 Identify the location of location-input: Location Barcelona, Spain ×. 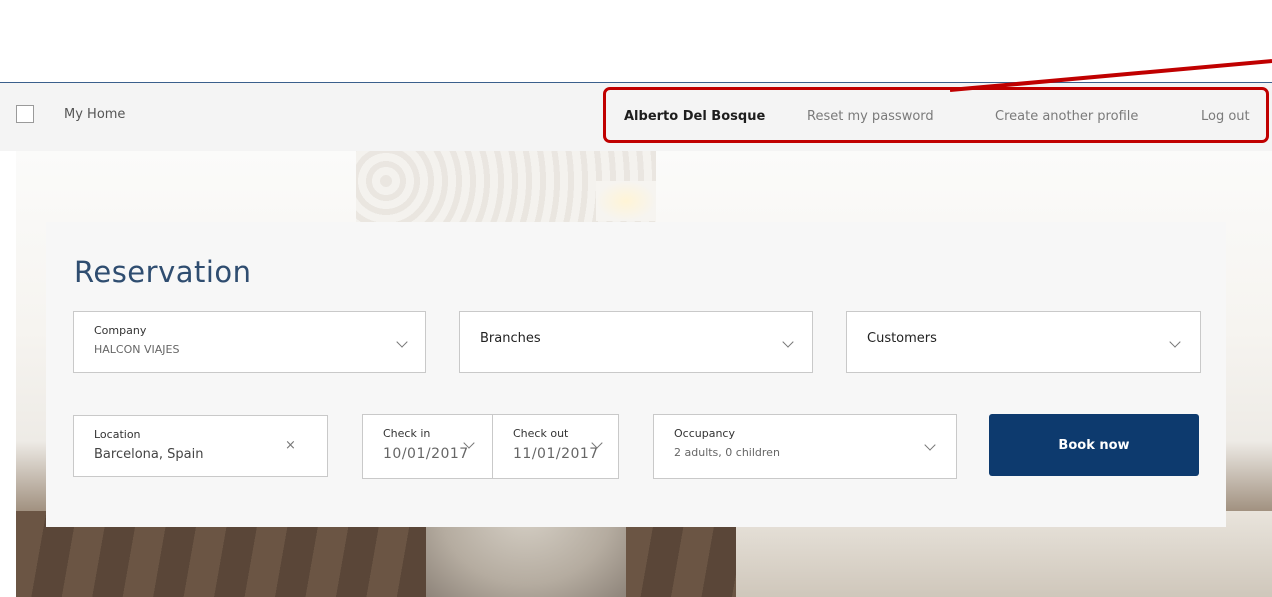
(200, 446).